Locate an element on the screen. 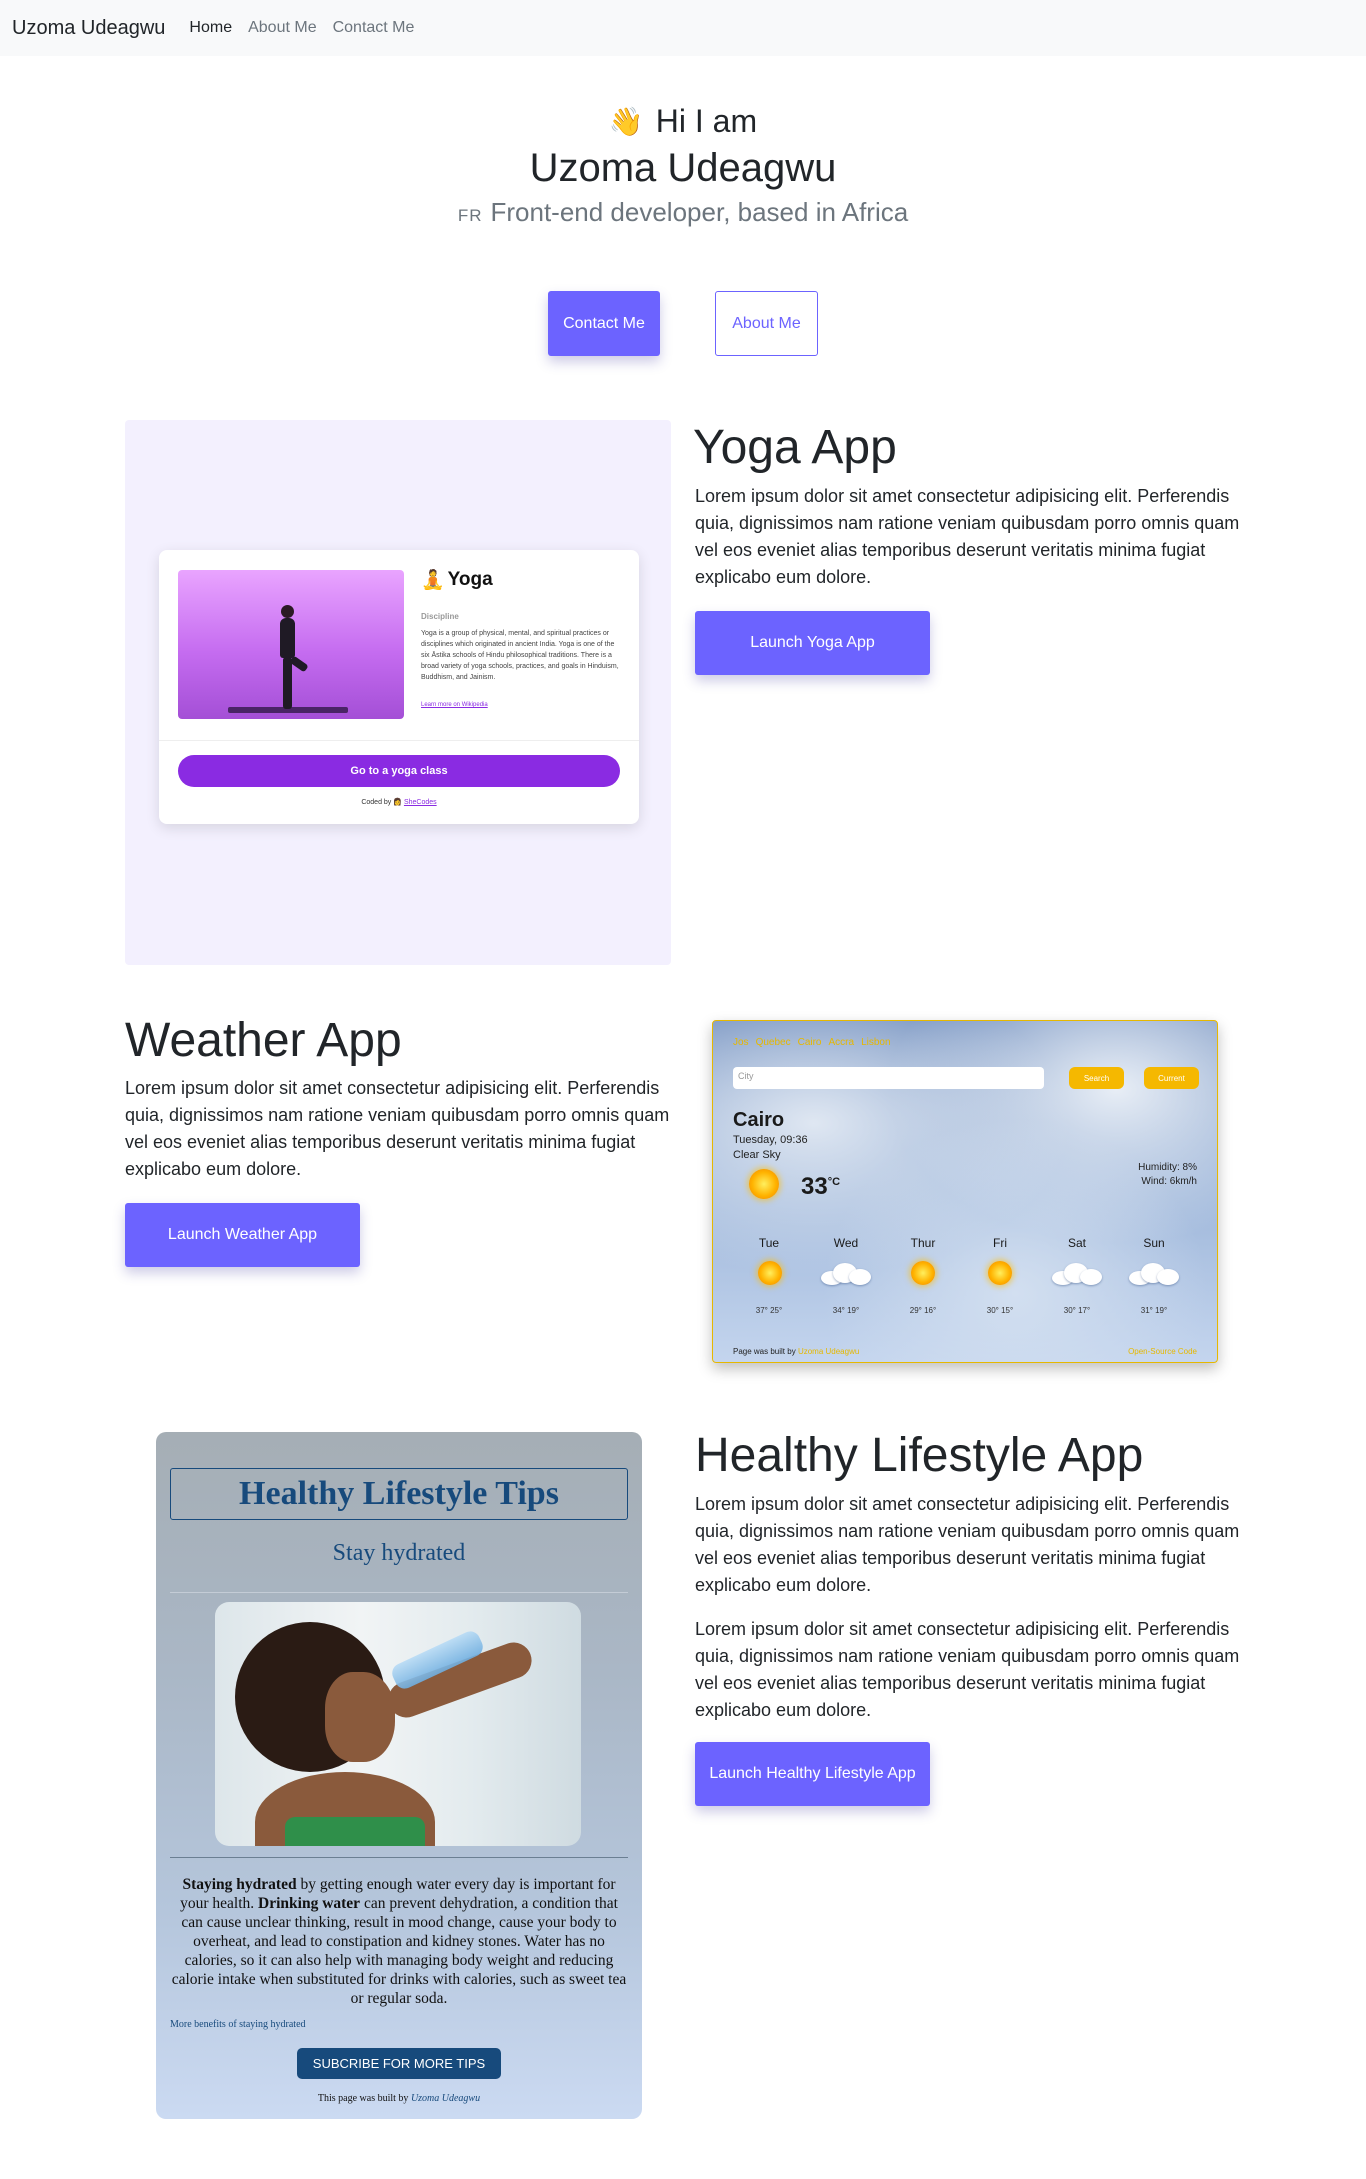 Image resolution: width=1366 pixels, height=2179 pixels. nav-link-about: About Me is located at coordinates (282, 28).